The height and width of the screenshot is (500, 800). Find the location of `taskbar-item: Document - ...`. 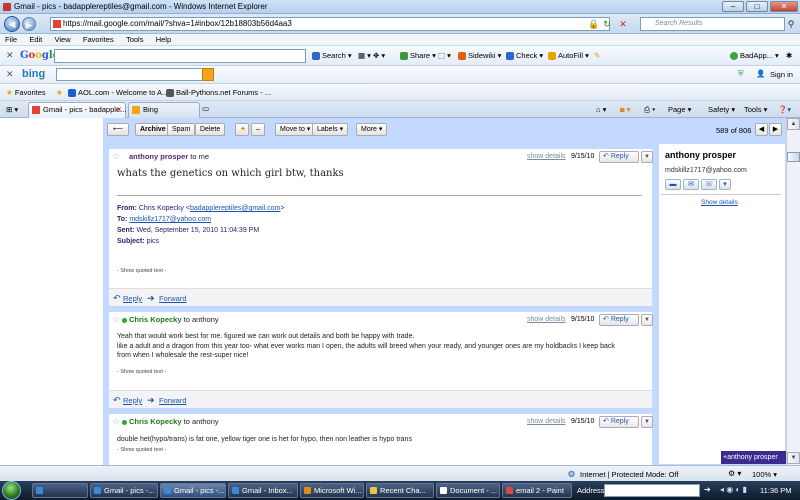

taskbar-item: Document - ... is located at coordinates (468, 490).